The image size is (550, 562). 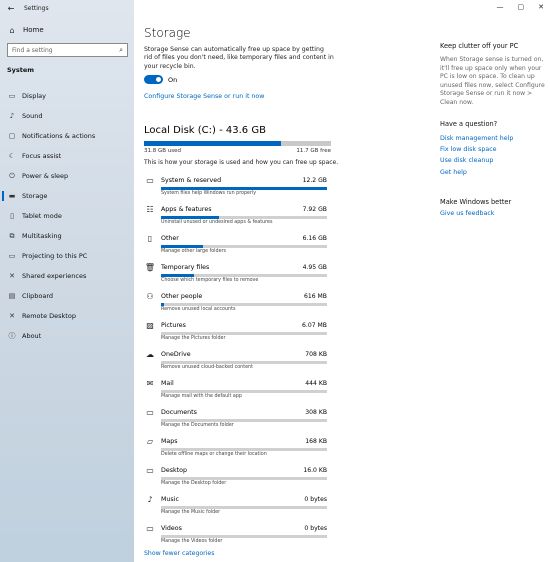 I want to click on give-feedback-link: Give us feedback, so click(x=467, y=213).